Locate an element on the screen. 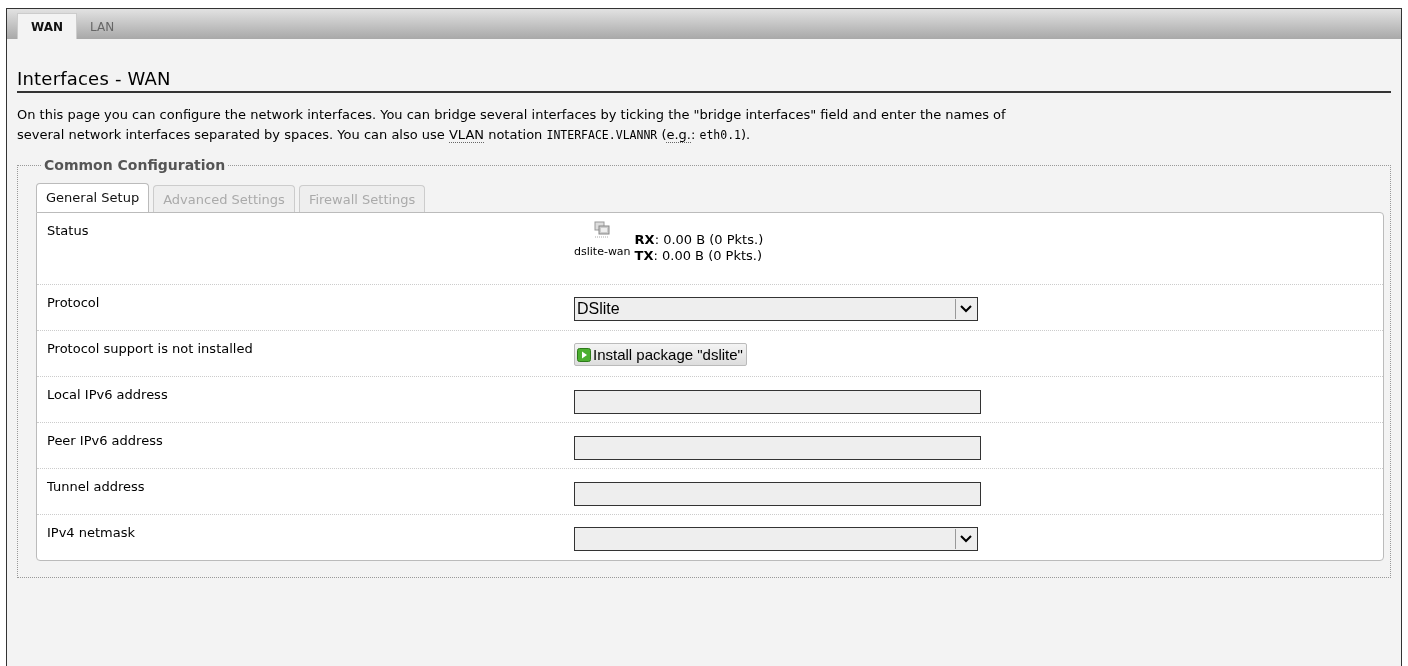 This screenshot has width=1408, height=666. section-legend: Common Configuration is located at coordinates (135, 165).